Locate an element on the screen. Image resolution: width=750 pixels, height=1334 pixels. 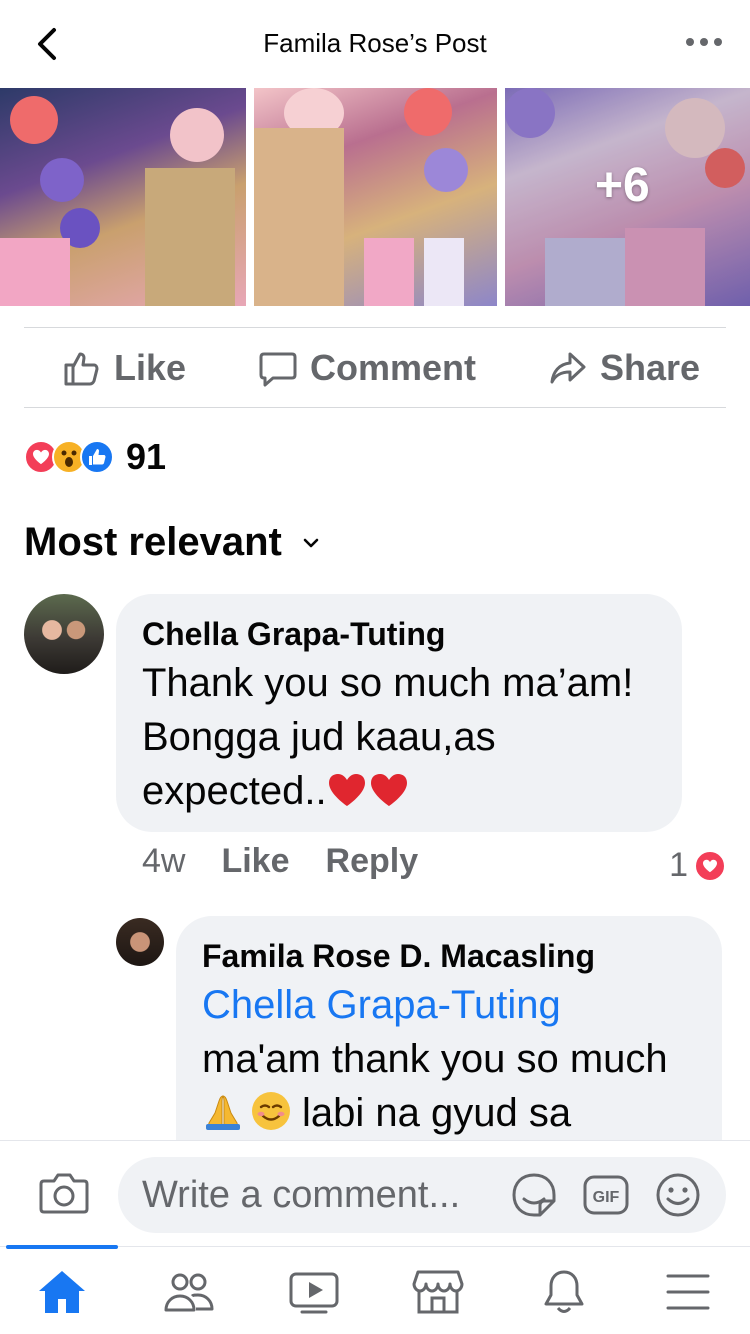
emoji-button is located at coordinates (678, 1197).